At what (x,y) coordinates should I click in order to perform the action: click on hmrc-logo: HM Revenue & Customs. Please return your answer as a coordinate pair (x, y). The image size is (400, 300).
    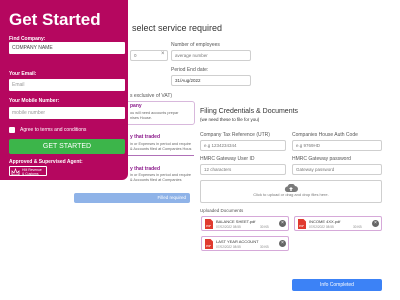
    Looking at the image, I should click on (28, 171).